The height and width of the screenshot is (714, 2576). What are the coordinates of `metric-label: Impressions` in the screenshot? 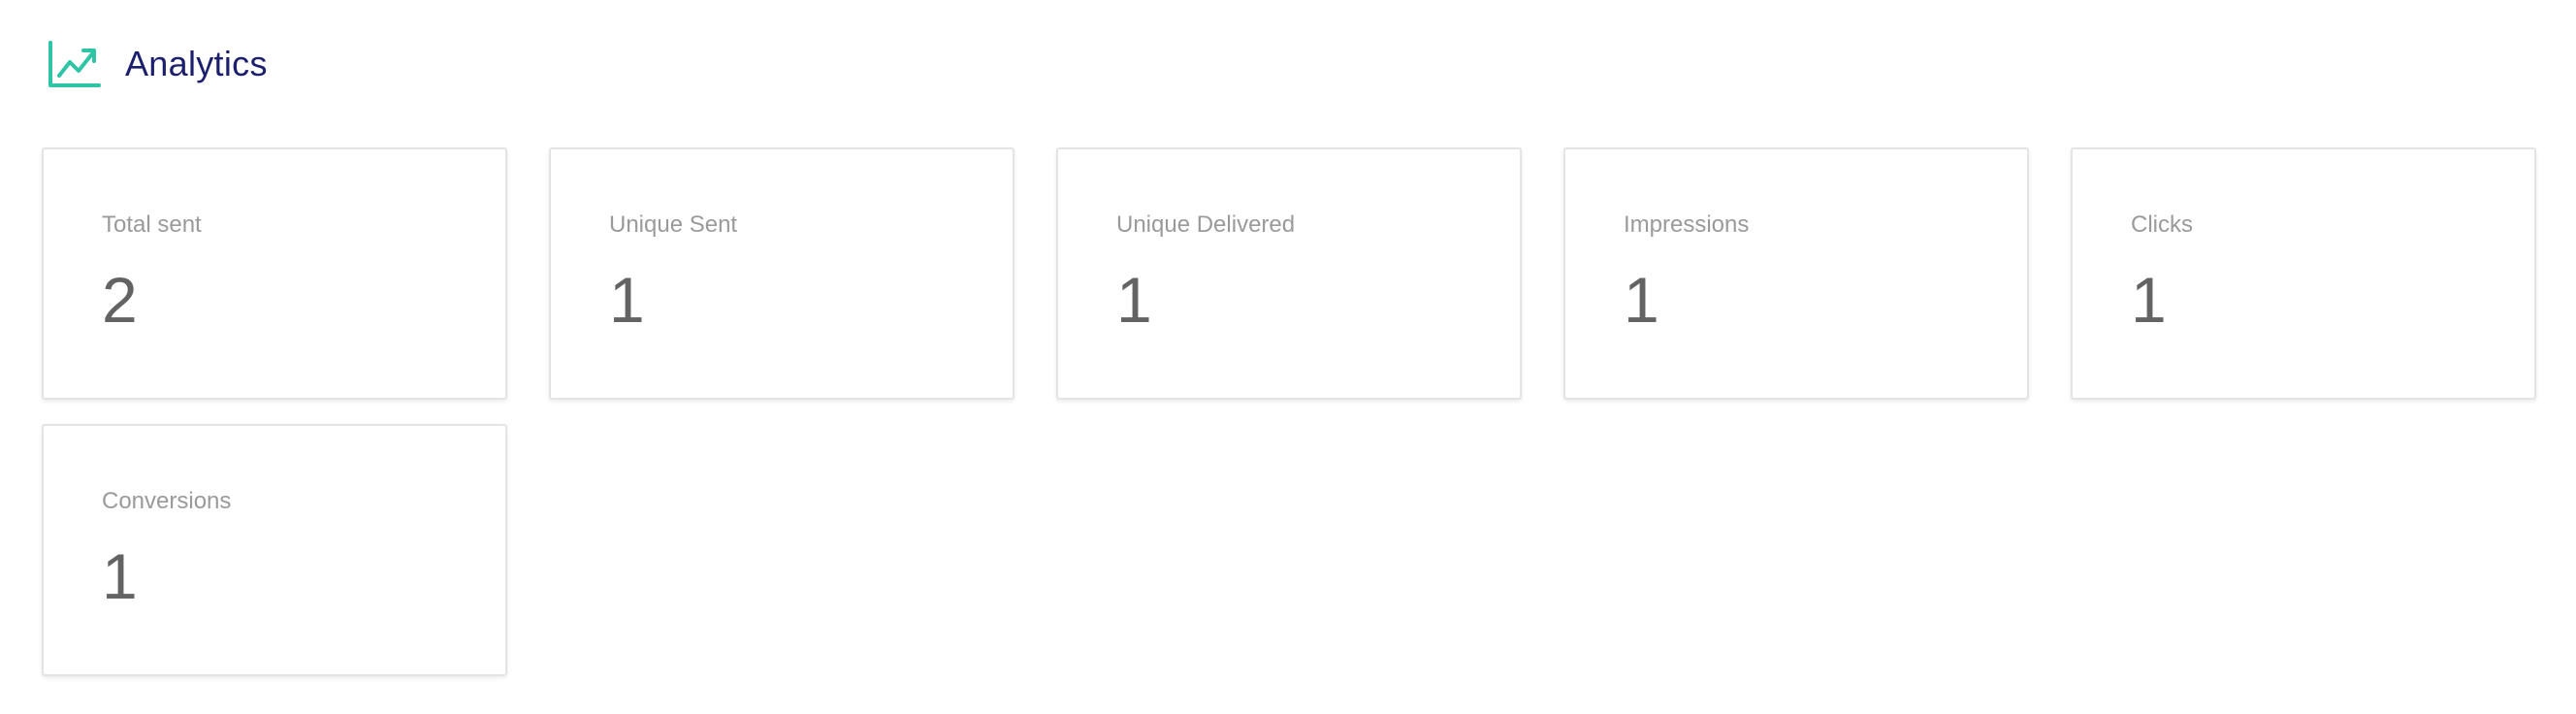 It's located at (1687, 224).